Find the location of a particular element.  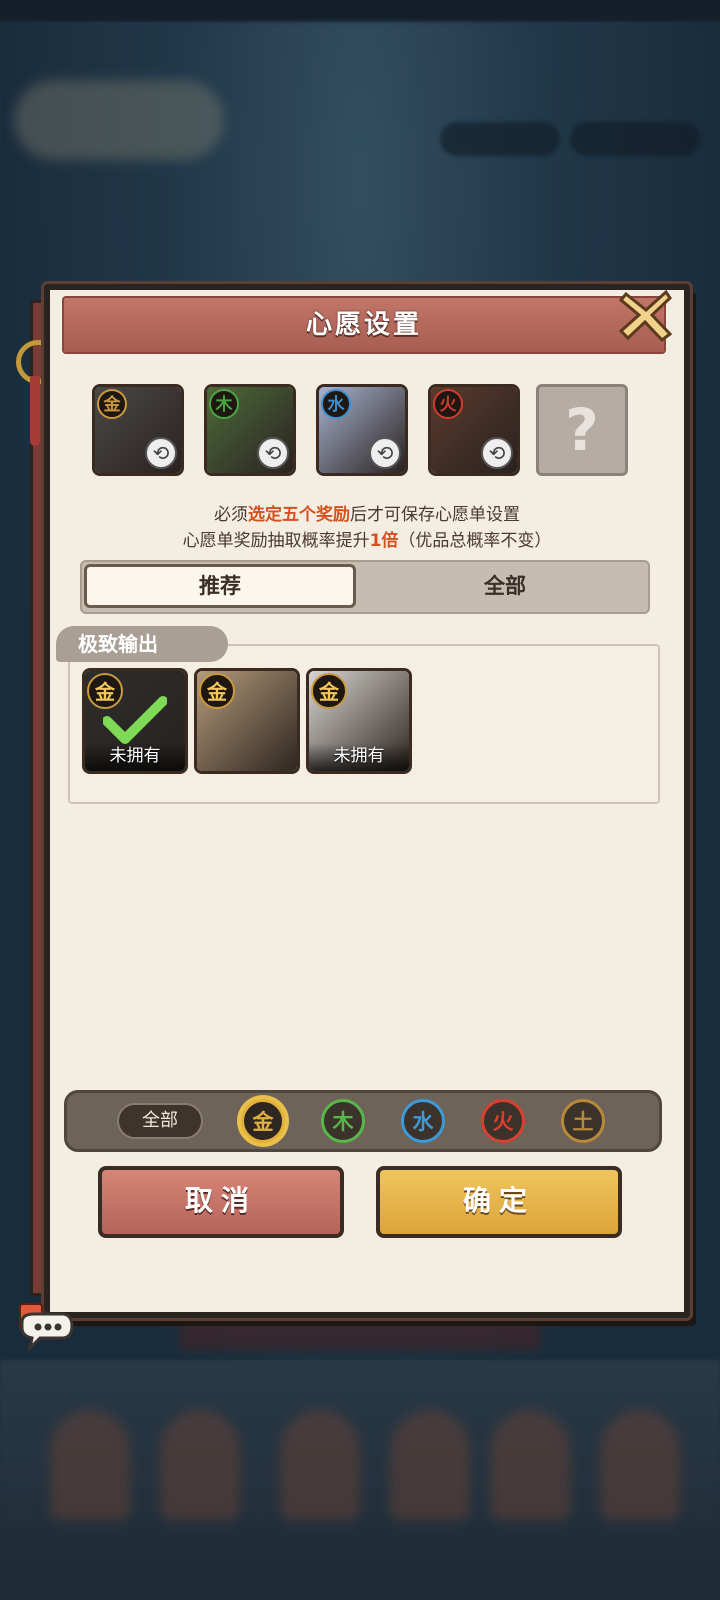

dialog-title: 心愿设置 is located at coordinates (363, 325).